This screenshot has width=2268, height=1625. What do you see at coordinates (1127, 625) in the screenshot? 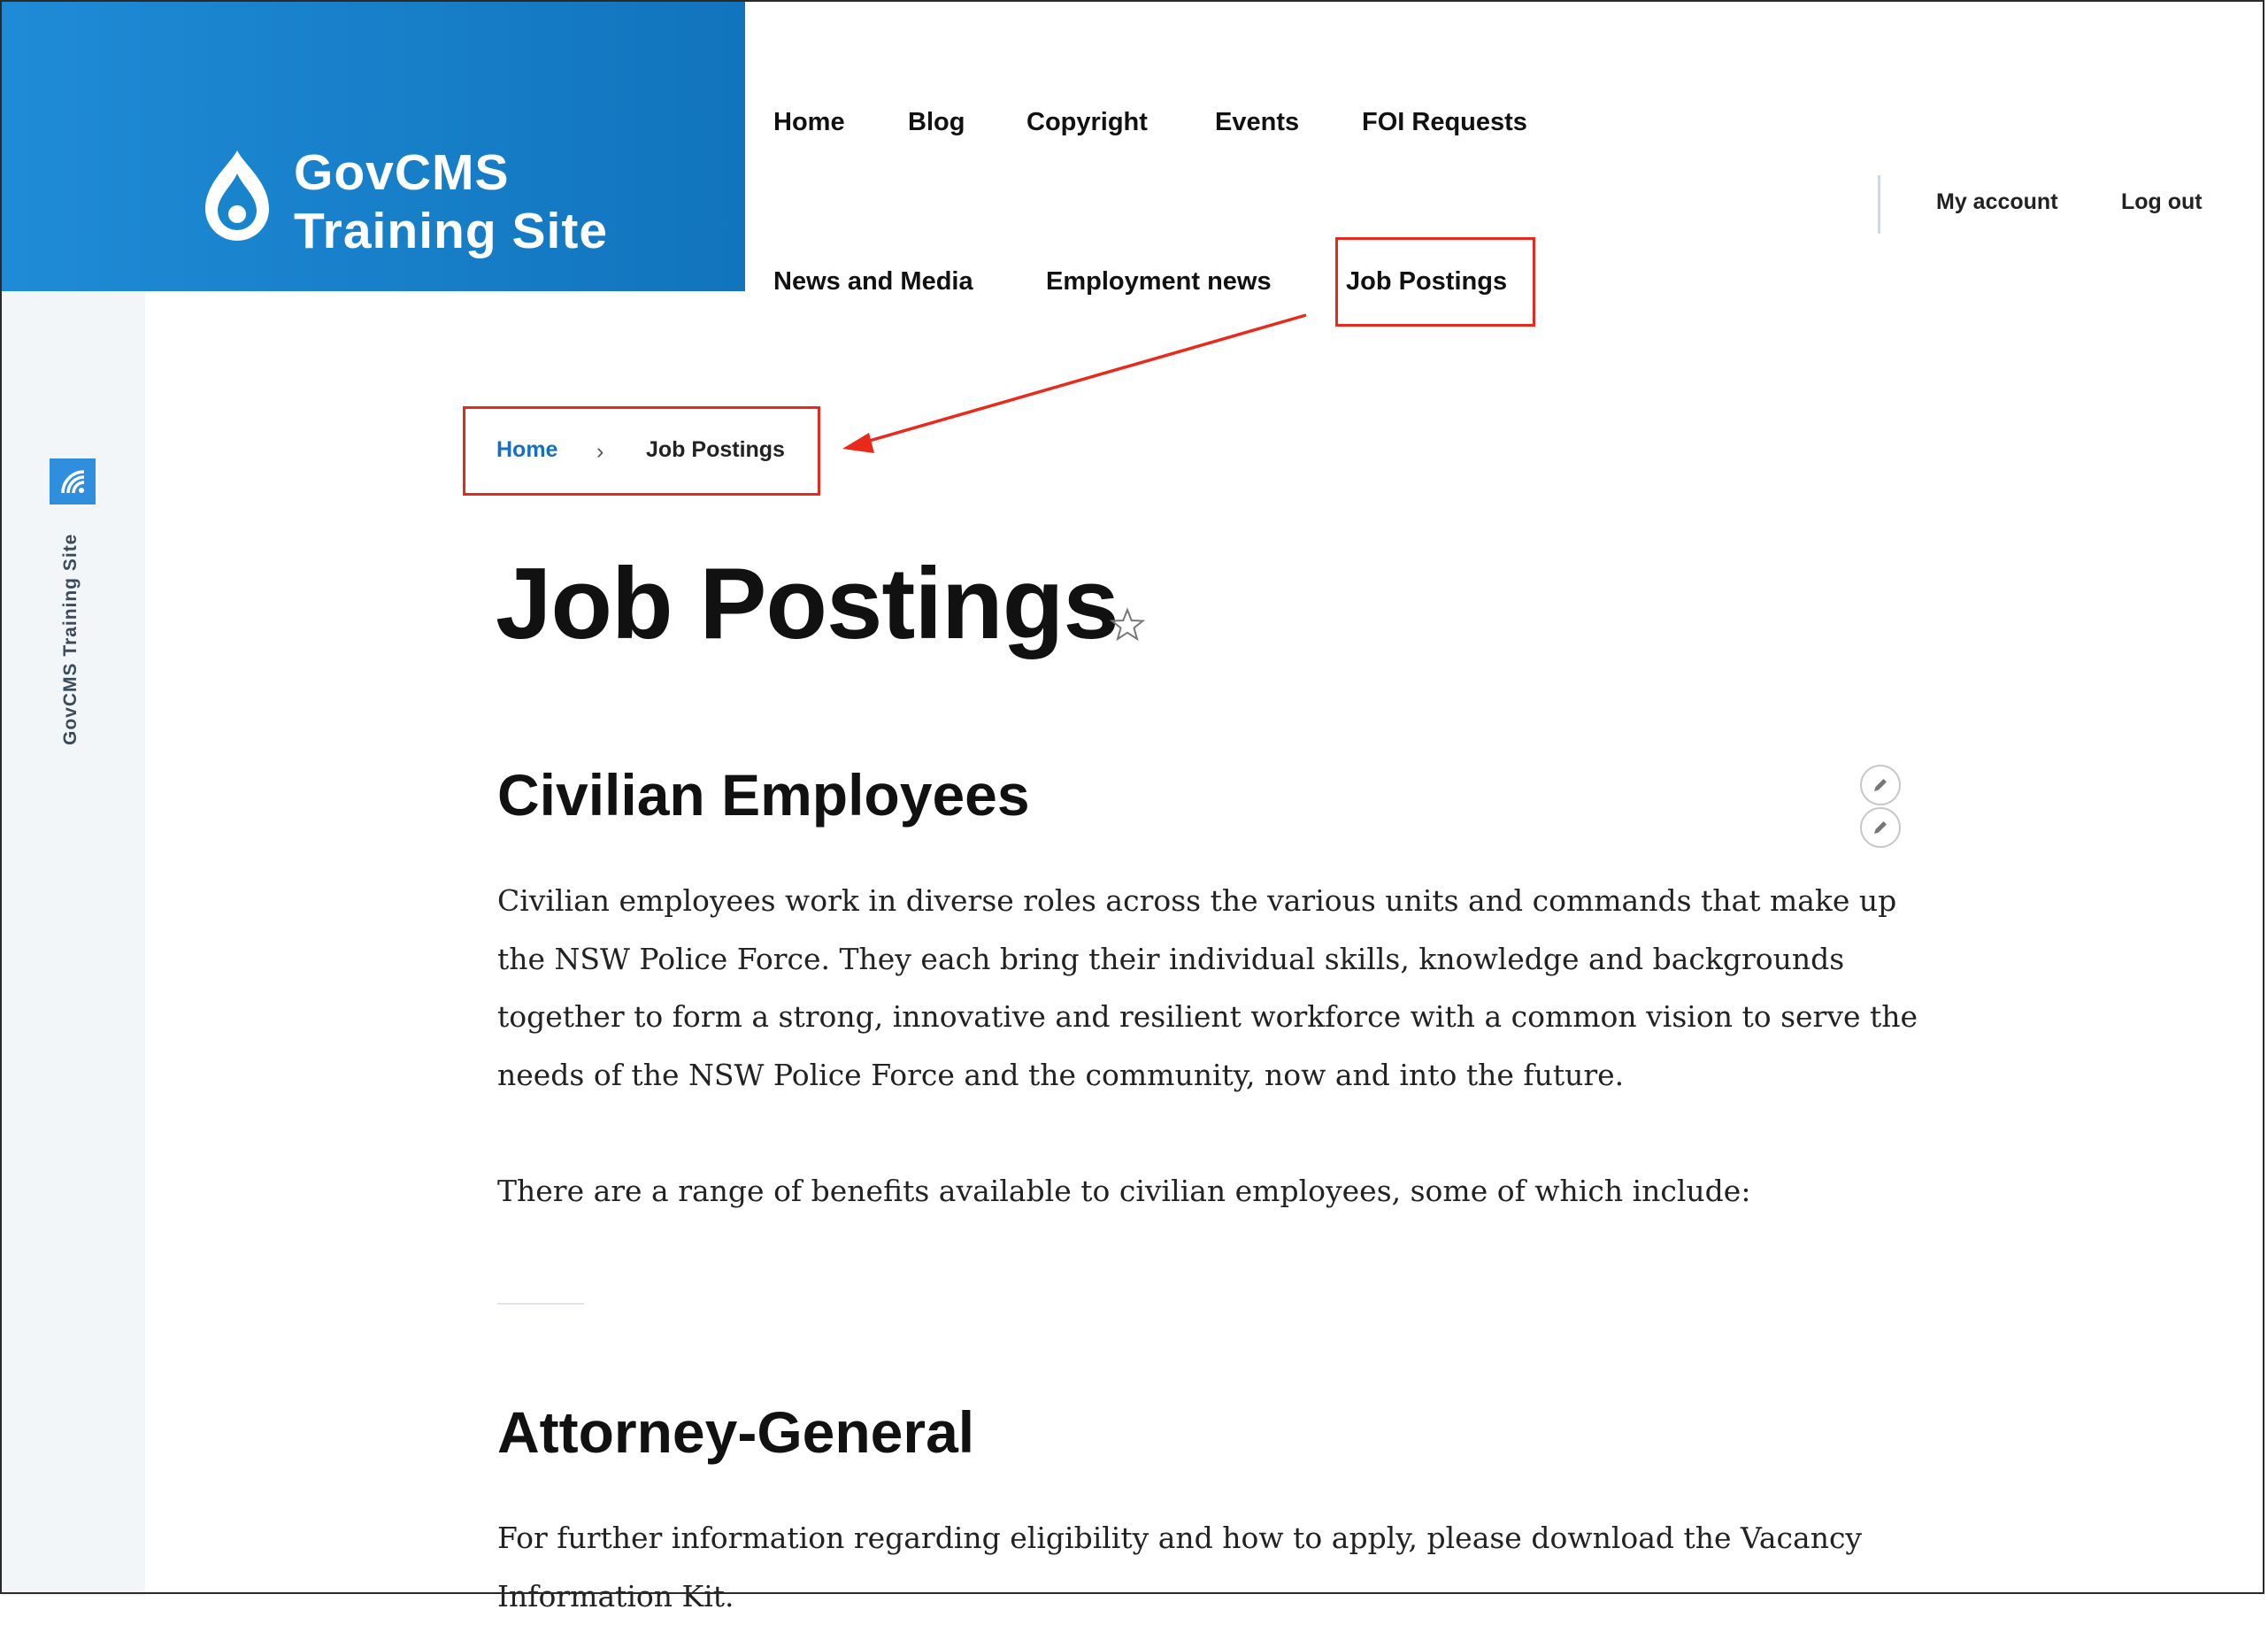
I see `favorite-star-icon` at bounding box center [1127, 625].